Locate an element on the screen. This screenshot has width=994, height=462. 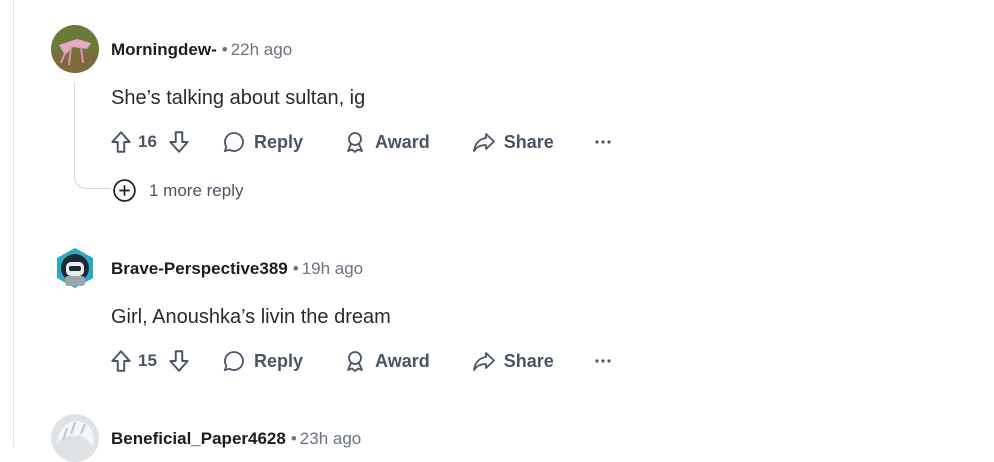
author-name: Brave-Perspective389 is located at coordinates (199, 268).